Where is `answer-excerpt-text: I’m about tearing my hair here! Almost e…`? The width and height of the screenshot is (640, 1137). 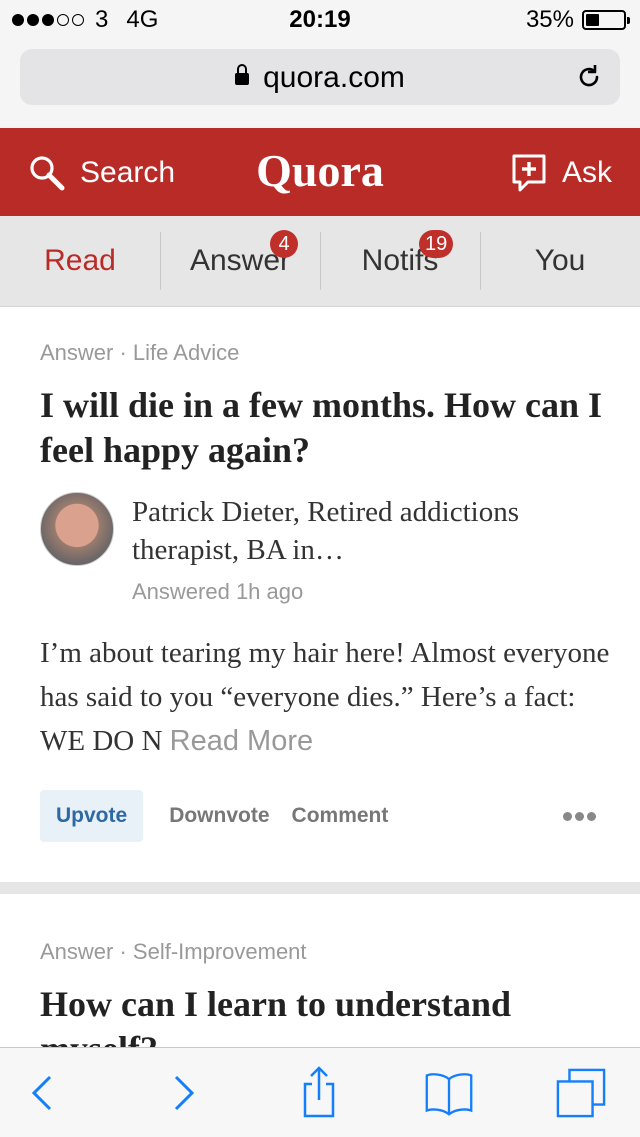 answer-excerpt-text: I’m about tearing my hair here! Almost e… is located at coordinates (325, 697).